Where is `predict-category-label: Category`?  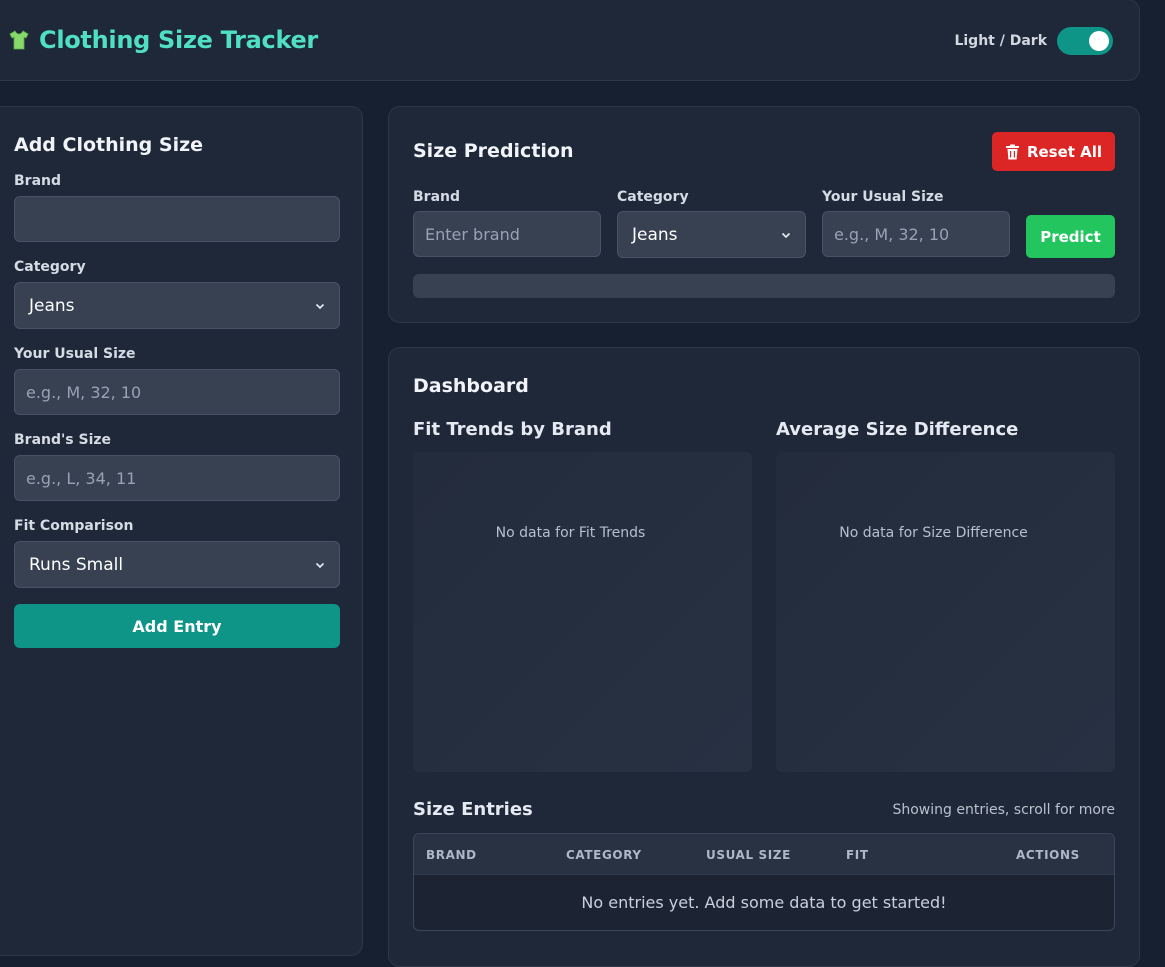
predict-category-label: Category is located at coordinates (653, 197).